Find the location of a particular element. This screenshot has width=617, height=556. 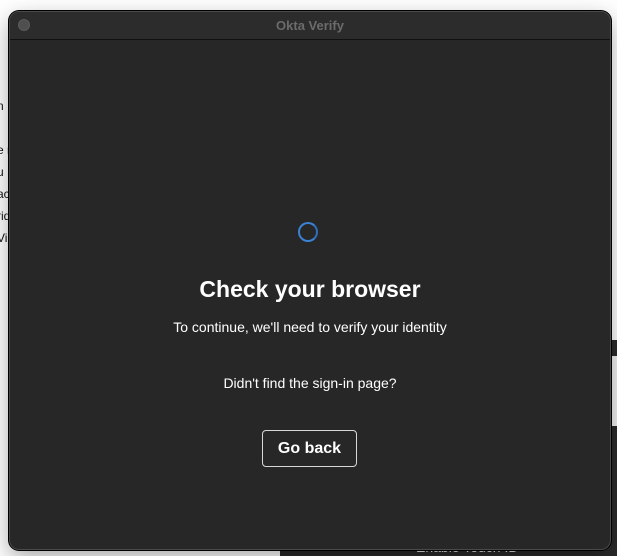

window-title: Okta Verify is located at coordinates (310, 25).